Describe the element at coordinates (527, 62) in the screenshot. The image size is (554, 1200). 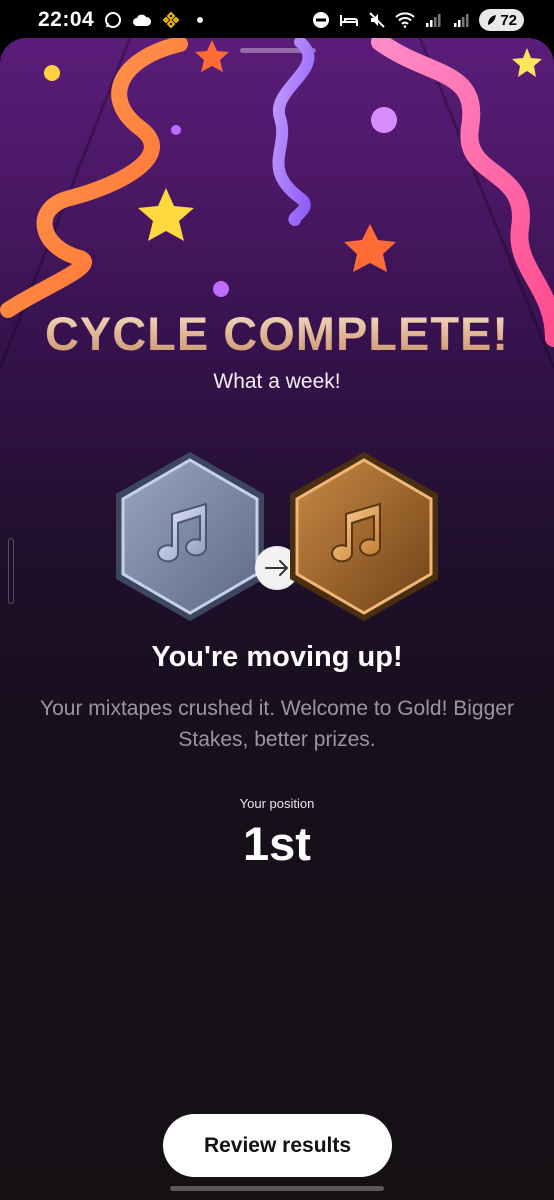
I see `star-yellow-small` at that location.